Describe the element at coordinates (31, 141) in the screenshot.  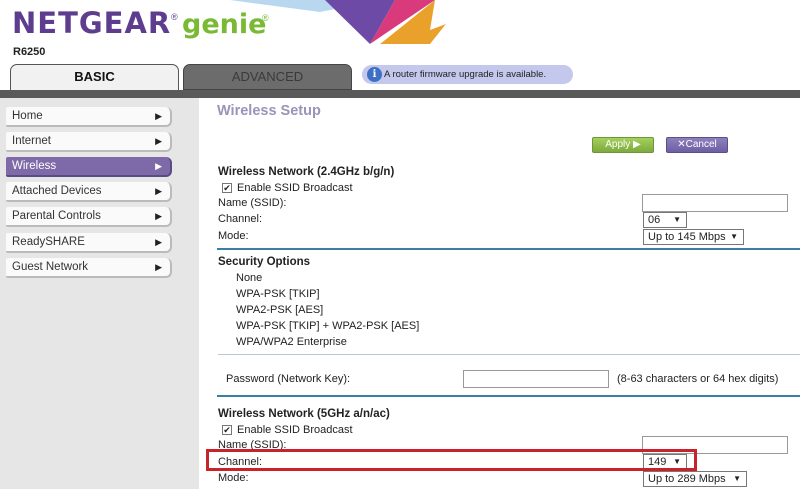
I see `sidebar-item-label: Internet` at that location.